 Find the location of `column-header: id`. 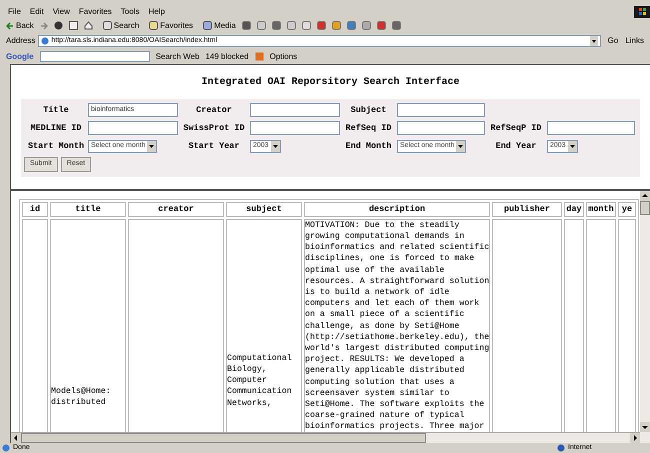

column-header: id is located at coordinates (35, 209).